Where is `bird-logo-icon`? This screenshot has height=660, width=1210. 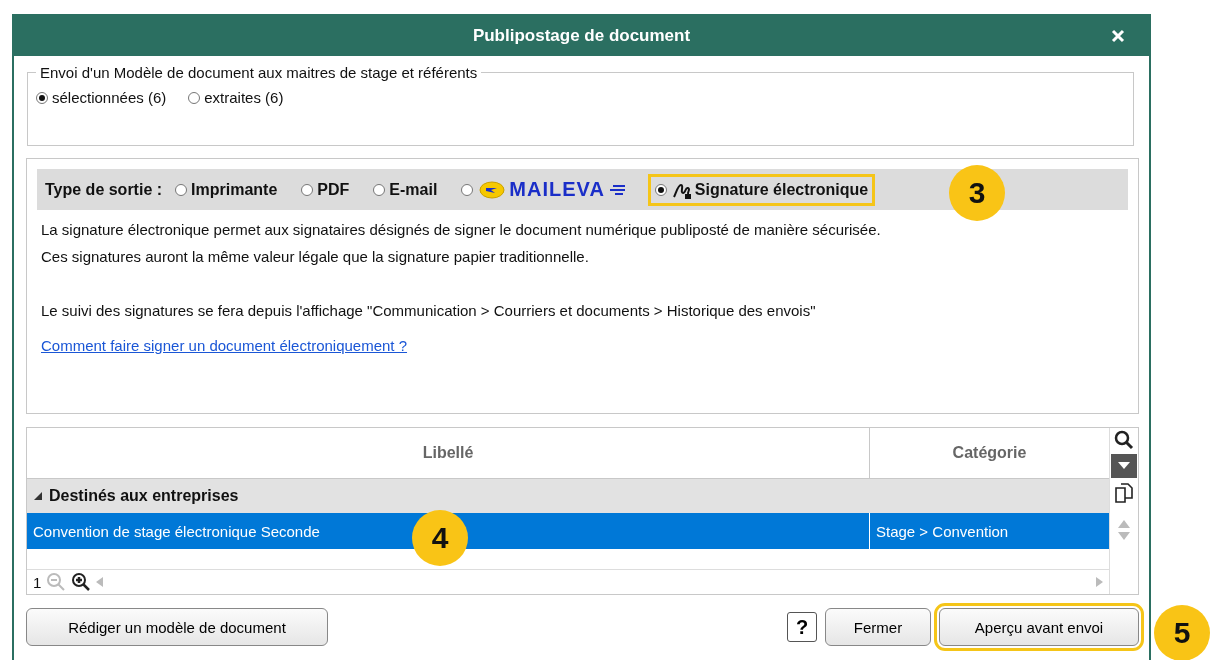
bird-logo-icon is located at coordinates (492, 189).